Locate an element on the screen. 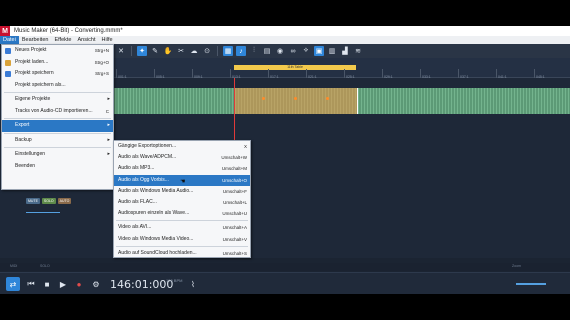 Image resolution: width=570 pixels, height=320 pixels. app-logo-icon: M is located at coordinates (5, 31).